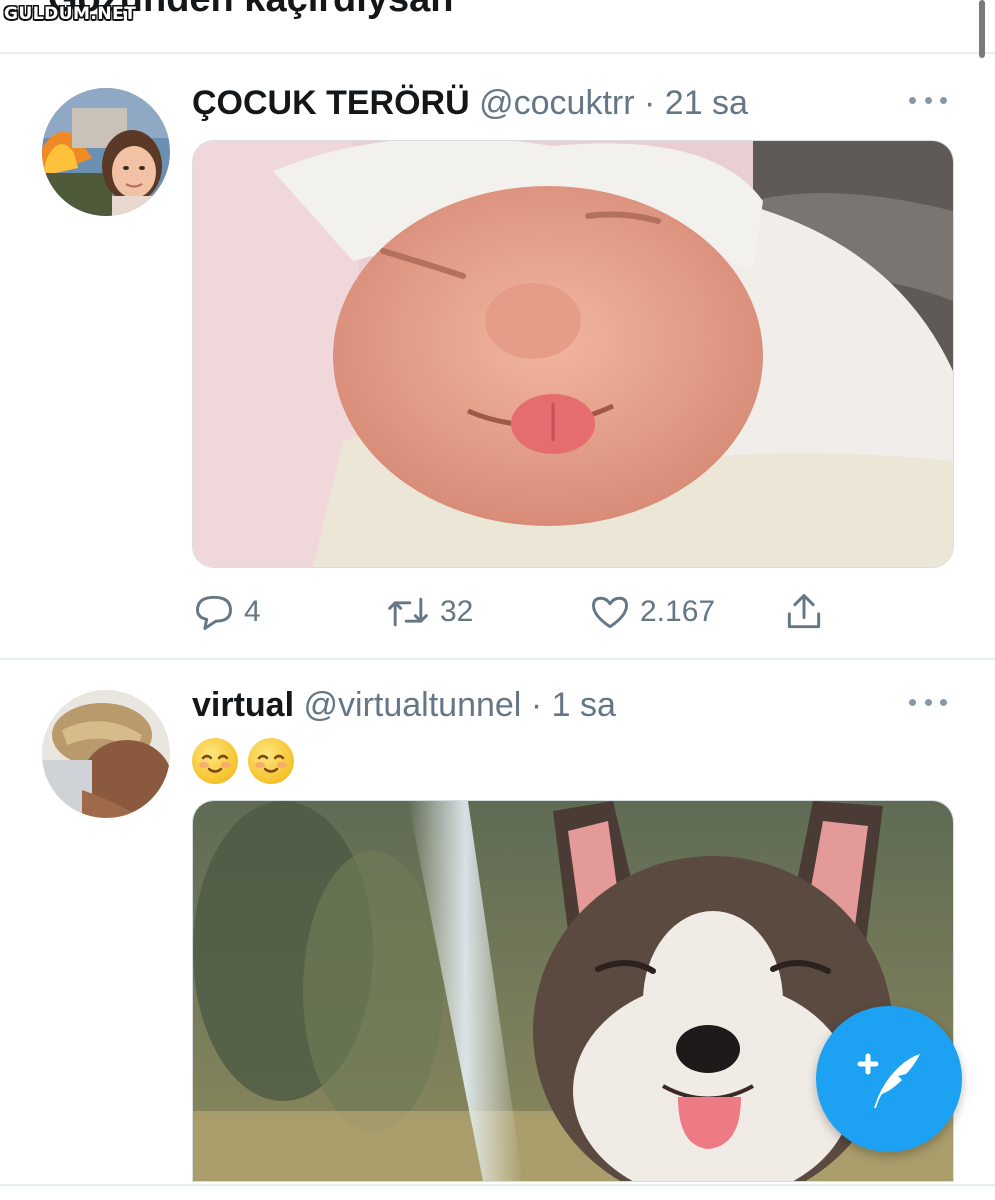 The width and height of the screenshot is (995, 1200). I want to click on bottom-divider, so click(497, 1185).